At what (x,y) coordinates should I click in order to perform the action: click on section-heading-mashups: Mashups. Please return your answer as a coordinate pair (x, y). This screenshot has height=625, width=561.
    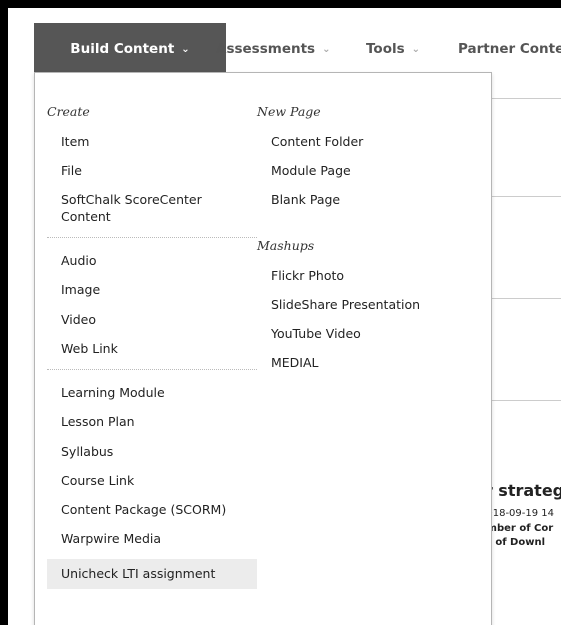
    Looking at the image, I should click on (286, 245).